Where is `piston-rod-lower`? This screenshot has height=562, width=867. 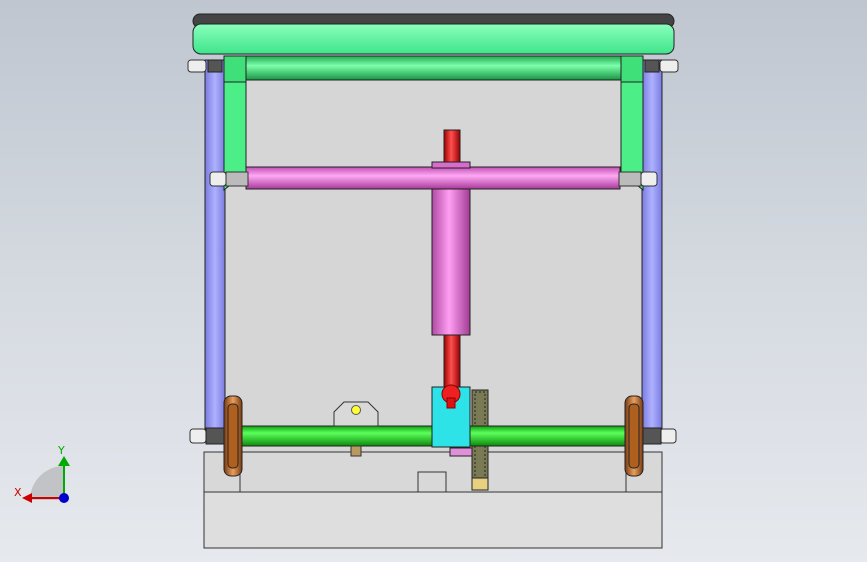
piston-rod-lower is located at coordinates (452, 361).